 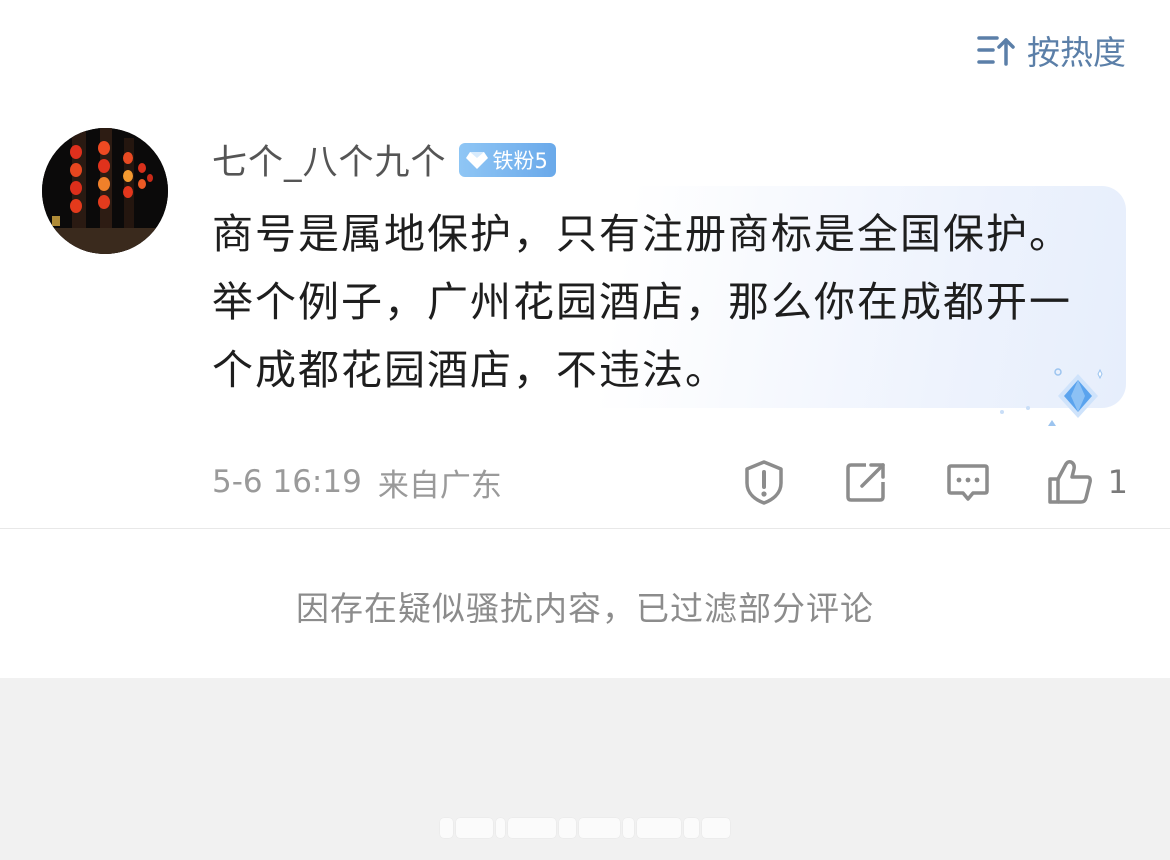 What do you see at coordinates (585, 608) in the screenshot?
I see `filtered-comments-notice: 因存在疑似骚扰内容，已过滤部分评论` at bounding box center [585, 608].